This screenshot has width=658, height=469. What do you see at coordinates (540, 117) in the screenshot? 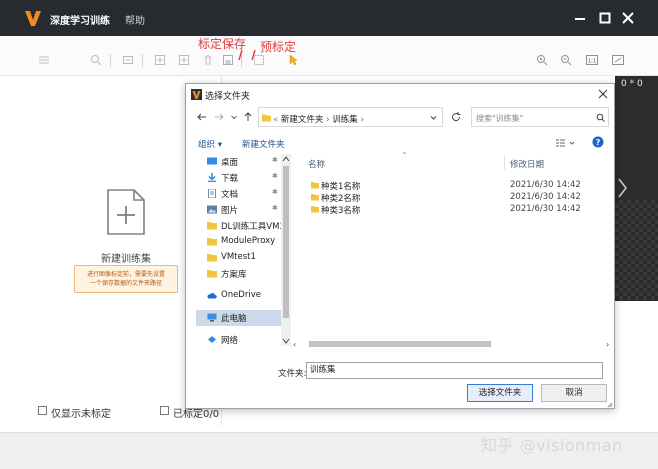
I see `search-box: 搜索"训练集"` at bounding box center [540, 117].